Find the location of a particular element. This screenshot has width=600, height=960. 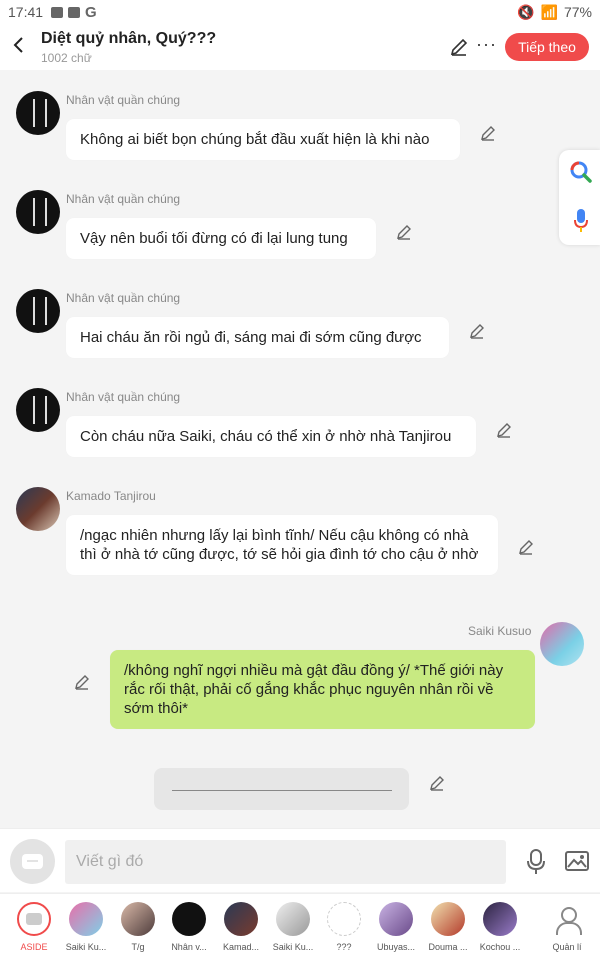

more-dots-icon: ··· is located at coordinates (486, 44).